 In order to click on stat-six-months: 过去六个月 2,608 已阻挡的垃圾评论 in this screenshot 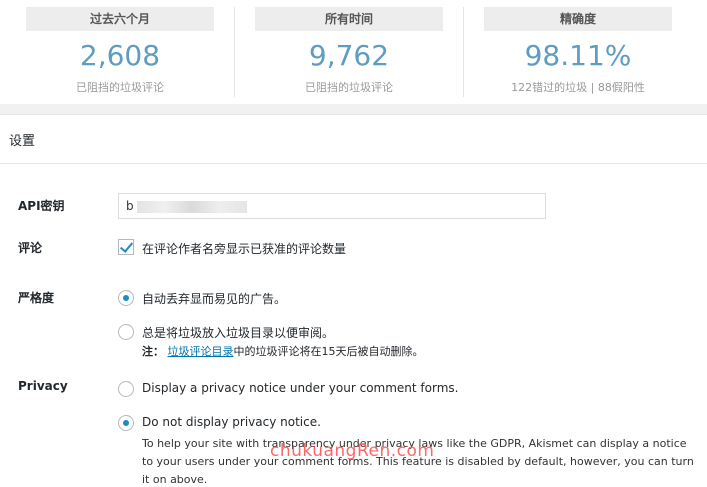, I will do `click(120, 52)`.